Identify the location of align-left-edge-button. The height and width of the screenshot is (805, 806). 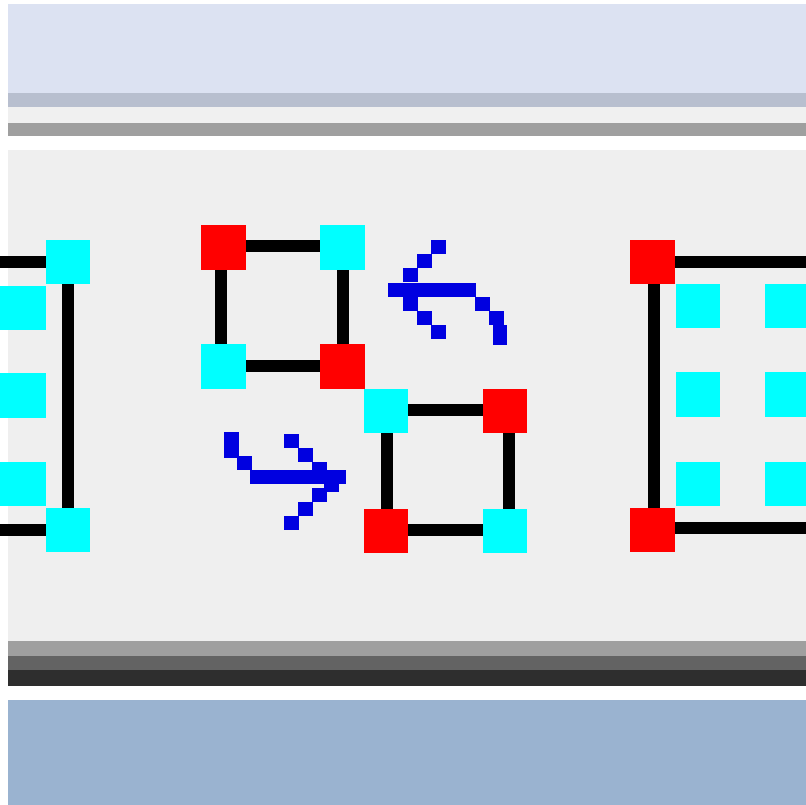
(50, 395).